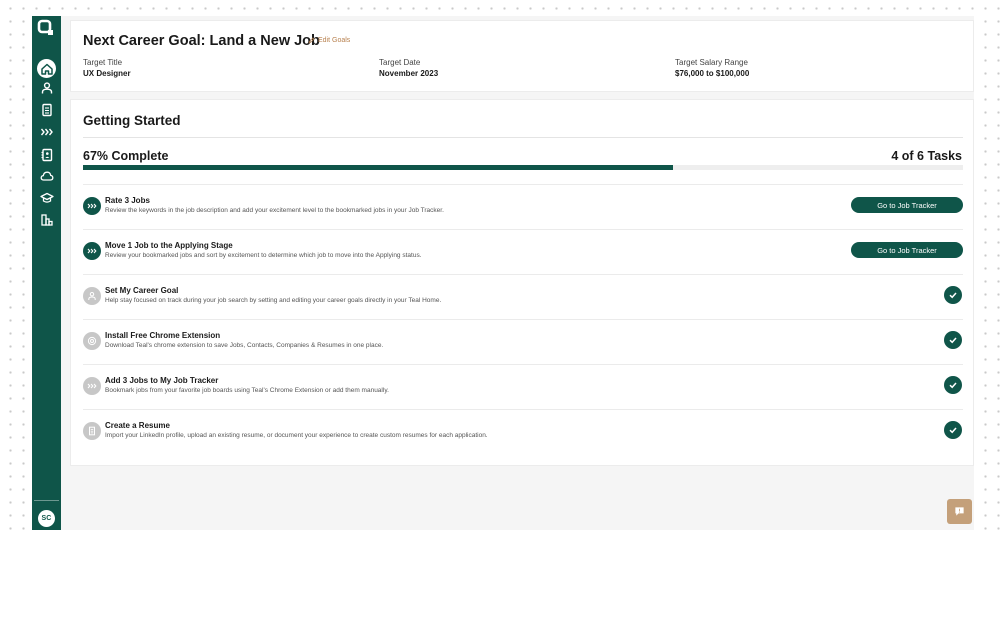 The width and height of the screenshot is (1006, 628). Describe the element at coordinates (334, 40) in the screenshot. I see `edit-goals-label: Edit Goals` at that location.